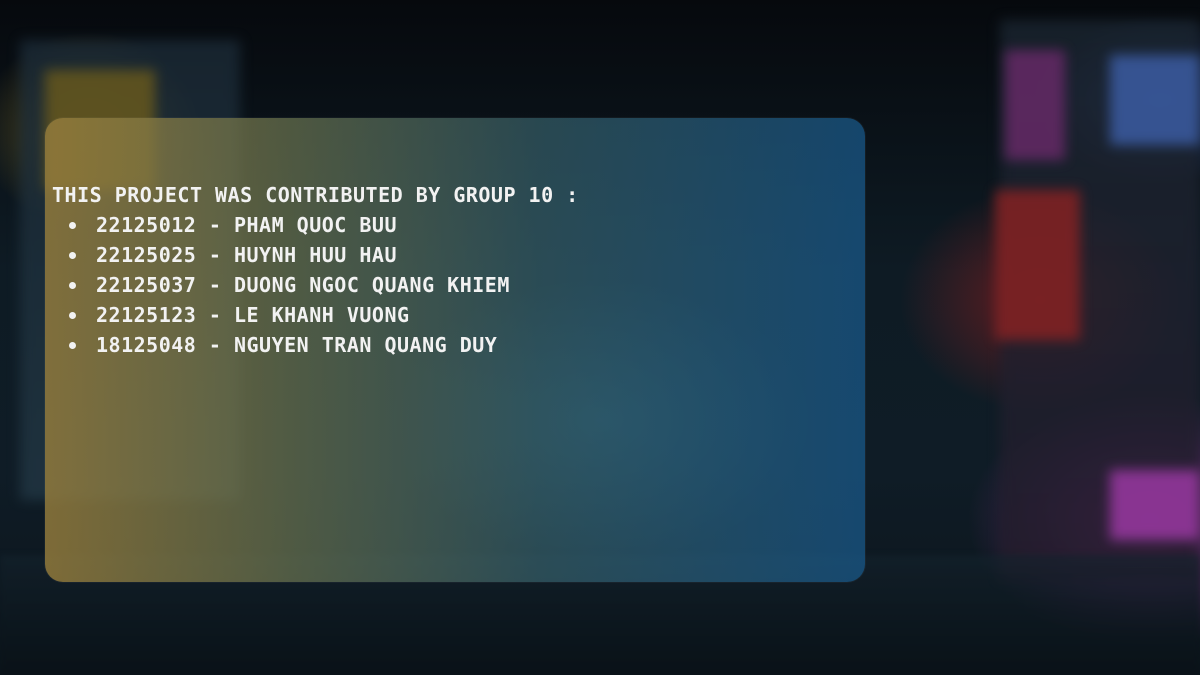 The image size is (1200, 675). Describe the element at coordinates (1155, 505) in the screenshot. I see `background-light-purple` at that location.